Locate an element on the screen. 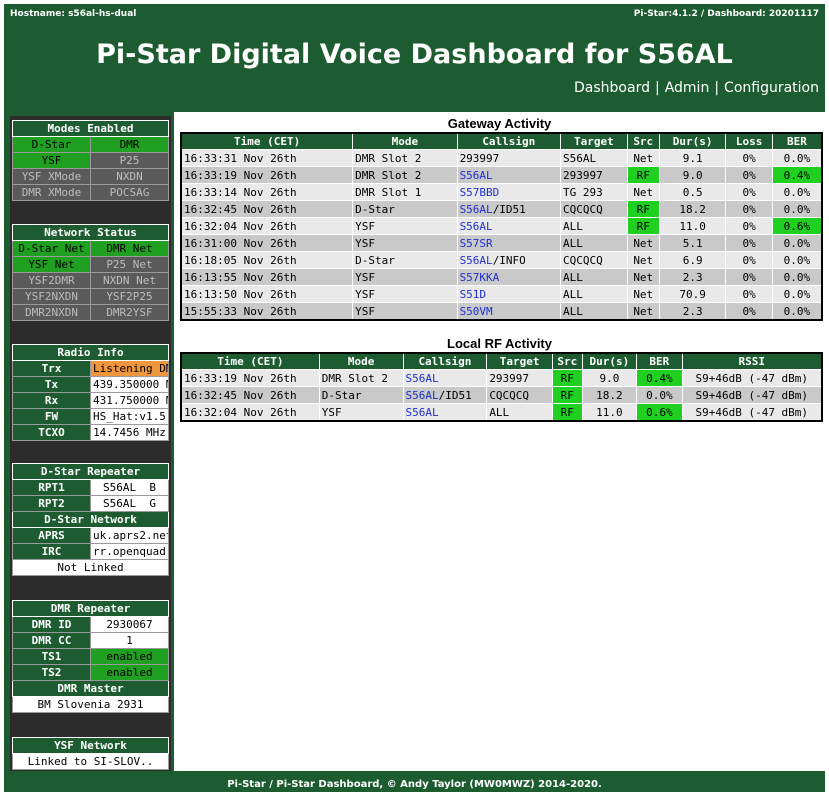  local-rf-col-header: Callsign is located at coordinates (445, 361).